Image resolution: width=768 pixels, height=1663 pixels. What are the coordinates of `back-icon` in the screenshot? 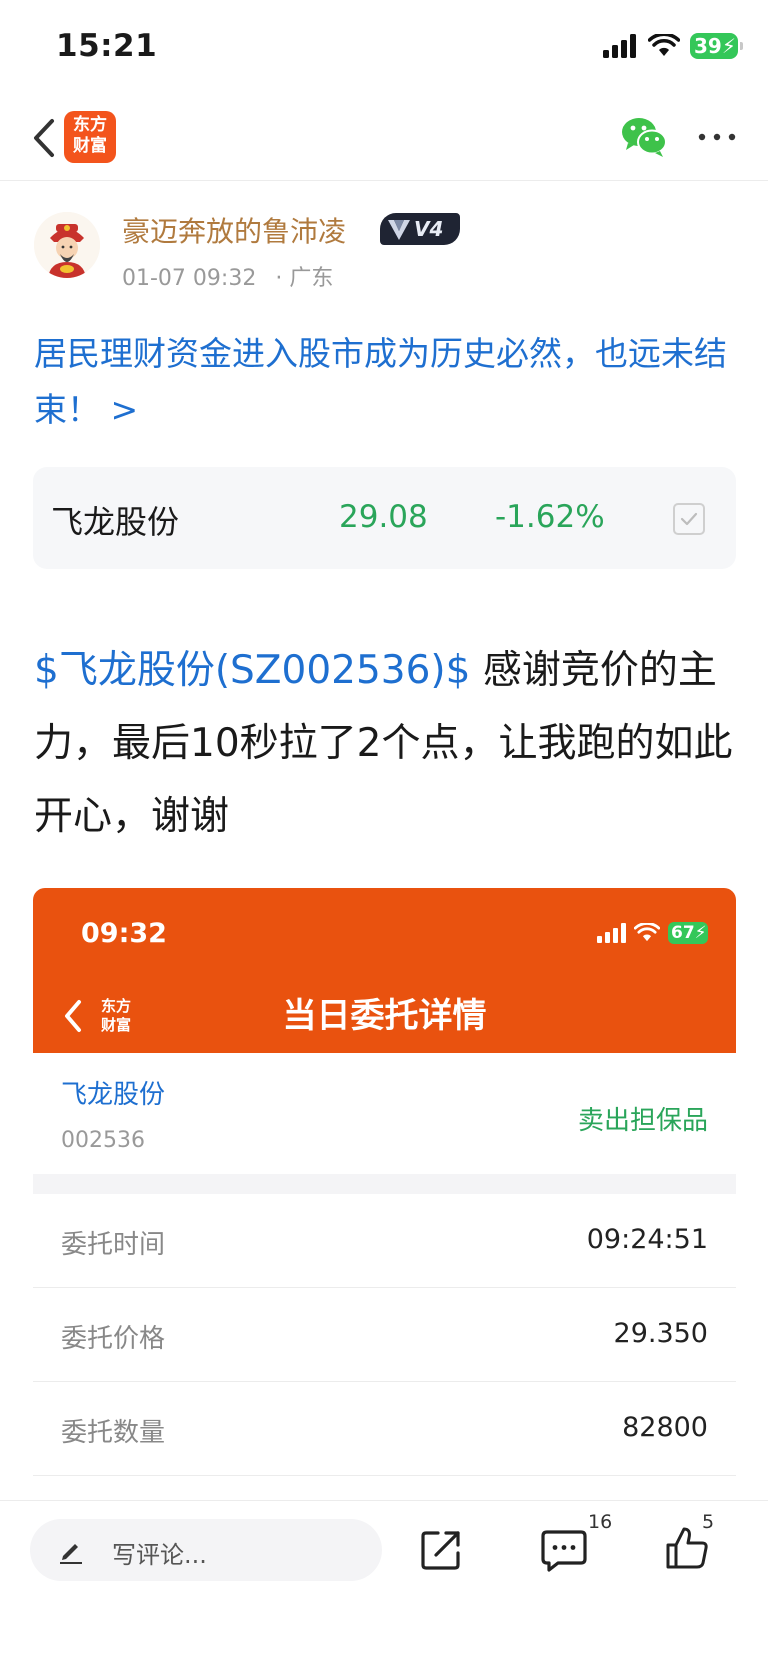 It's located at (44, 138).